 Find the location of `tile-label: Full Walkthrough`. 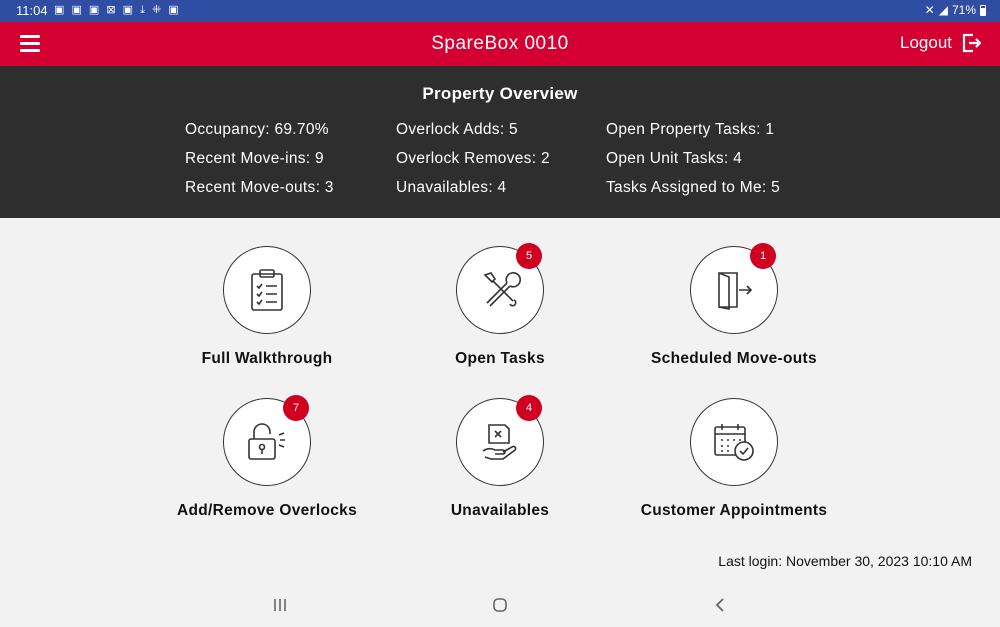

tile-label: Full Walkthrough is located at coordinates (267, 358).